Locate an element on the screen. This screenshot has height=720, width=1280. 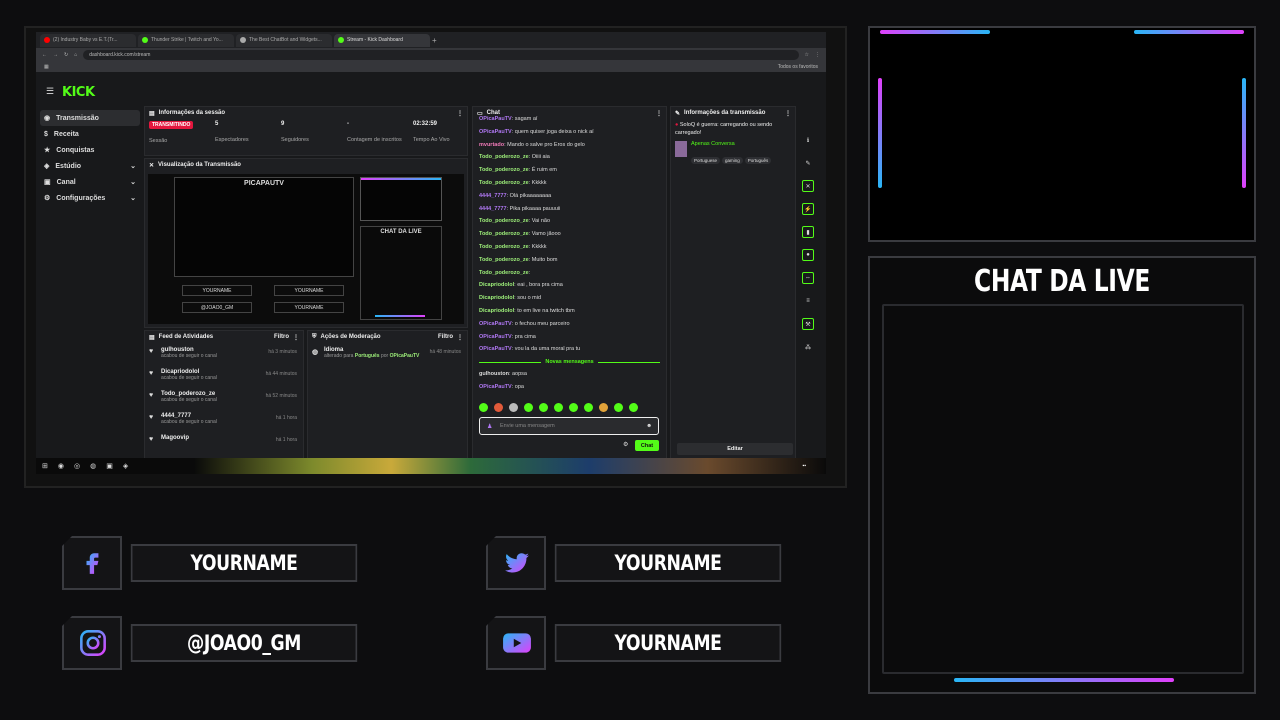
chat-message: Todo_poderozo_ze: is located at coordinates (505, 272).